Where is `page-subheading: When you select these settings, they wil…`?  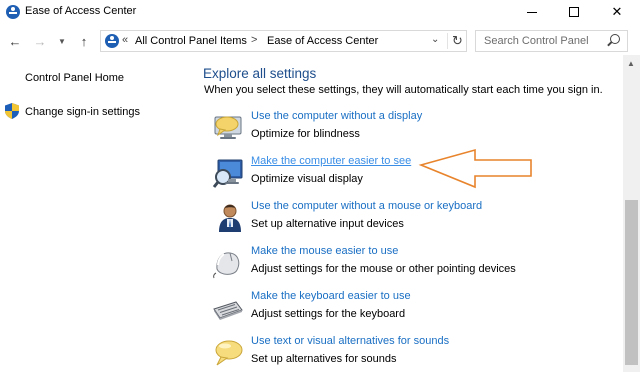
page-subheading: When you select these settings, they wil… is located at coordinates (403, 90).